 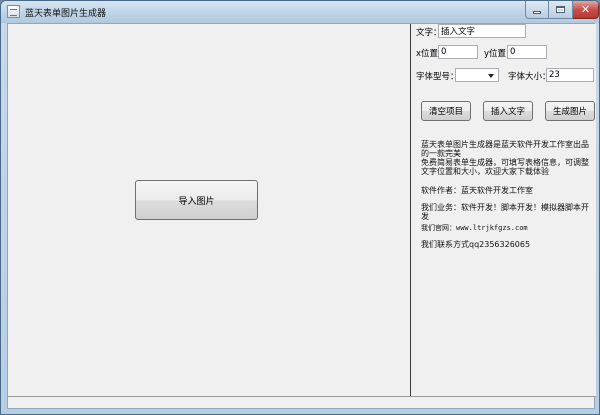 I want to click on font-type-select, so click(x=477, y=75).